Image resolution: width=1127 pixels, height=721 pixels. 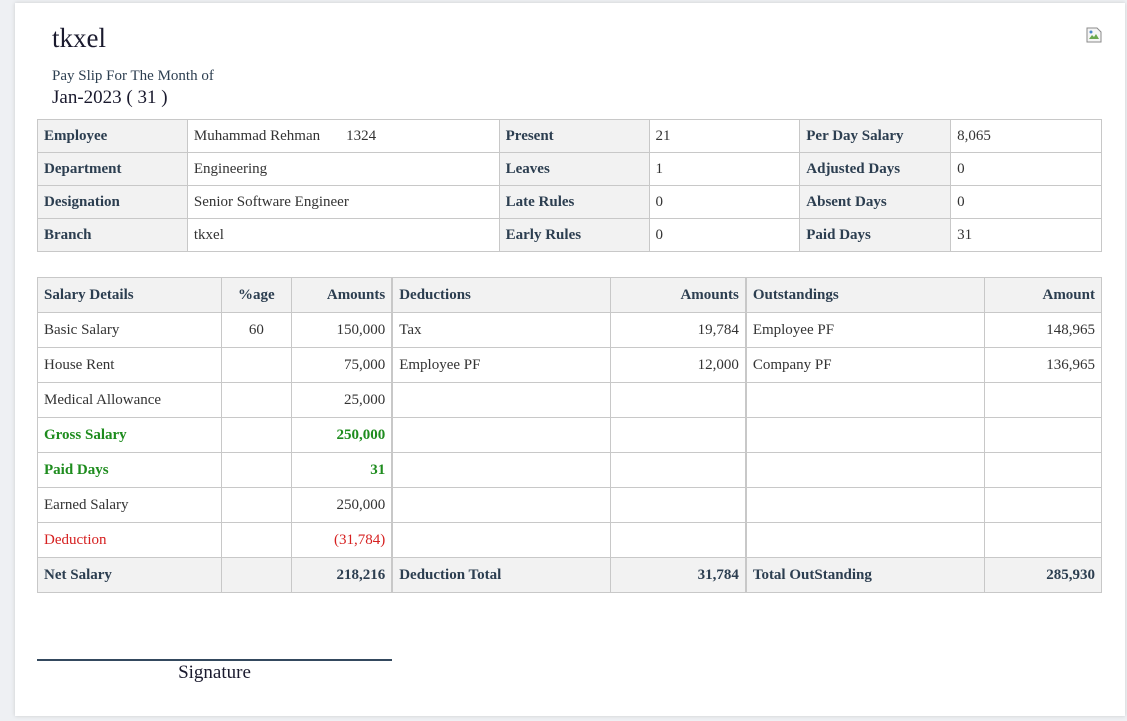 What do you see at coordinates (501, 575) in the screenshot?
I see `deduction-total-label: Deduction Total` at bounding box center [501, 575].